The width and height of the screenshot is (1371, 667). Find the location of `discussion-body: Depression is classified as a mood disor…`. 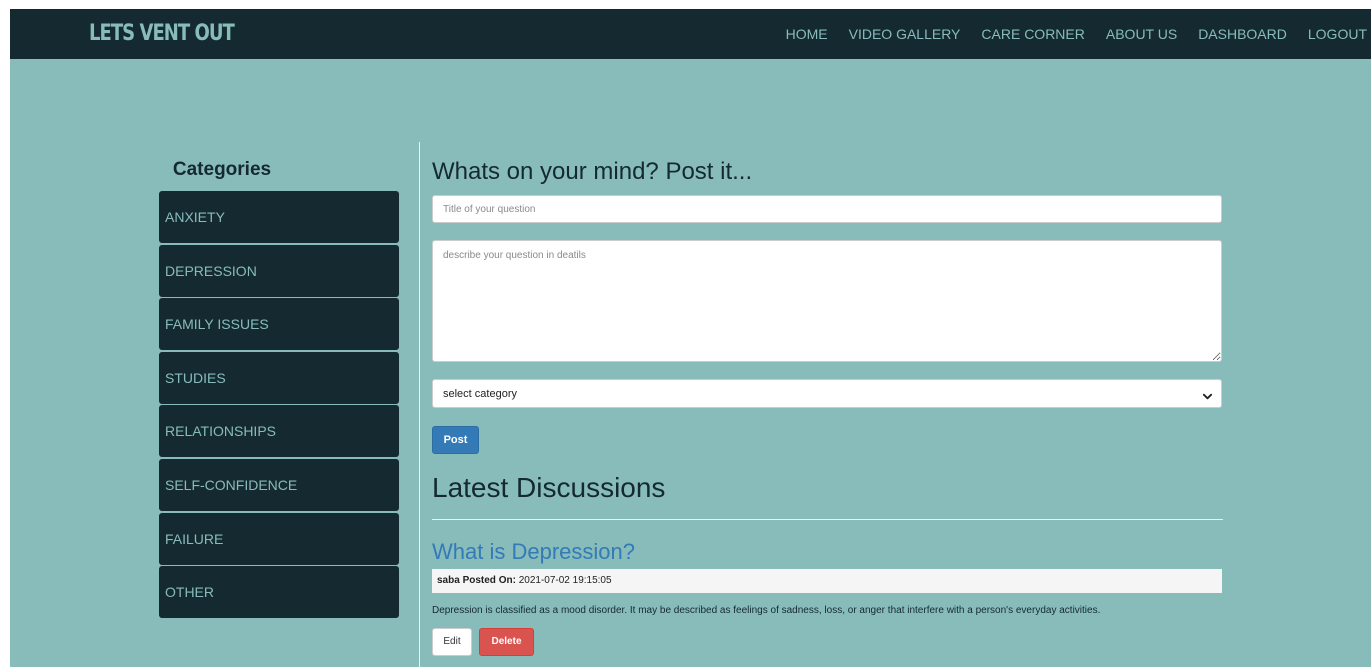

discussion-body: Depression is classified as a mood disor… is located at coordinates (766, 610).